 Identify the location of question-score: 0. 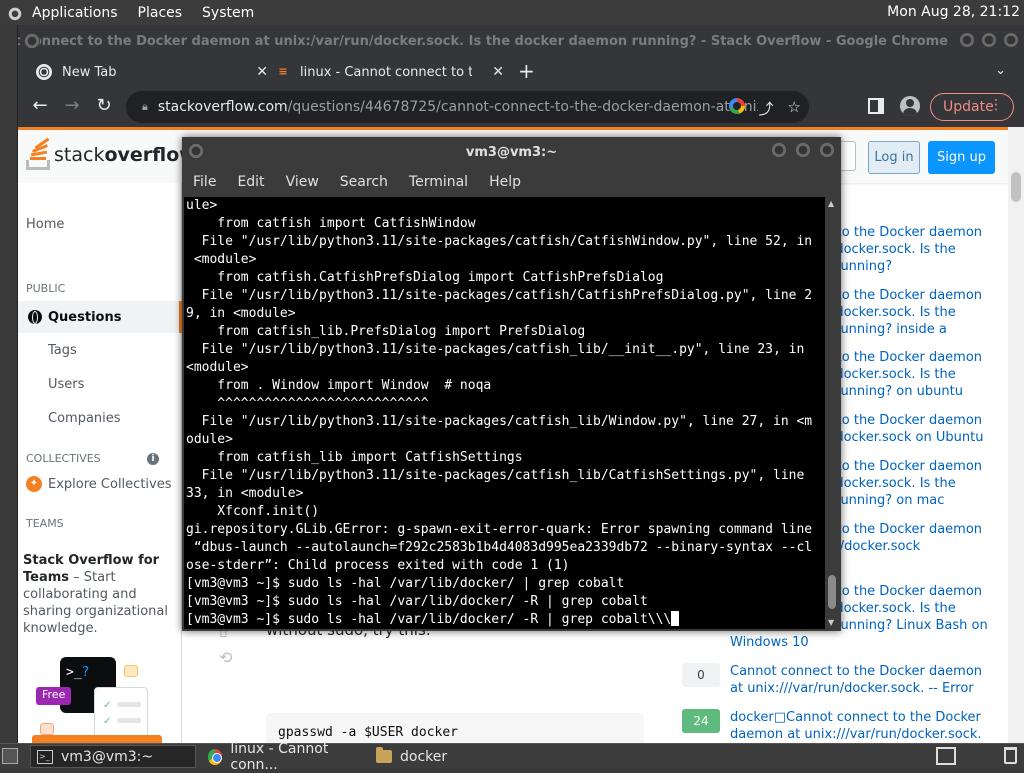
(701, 675).